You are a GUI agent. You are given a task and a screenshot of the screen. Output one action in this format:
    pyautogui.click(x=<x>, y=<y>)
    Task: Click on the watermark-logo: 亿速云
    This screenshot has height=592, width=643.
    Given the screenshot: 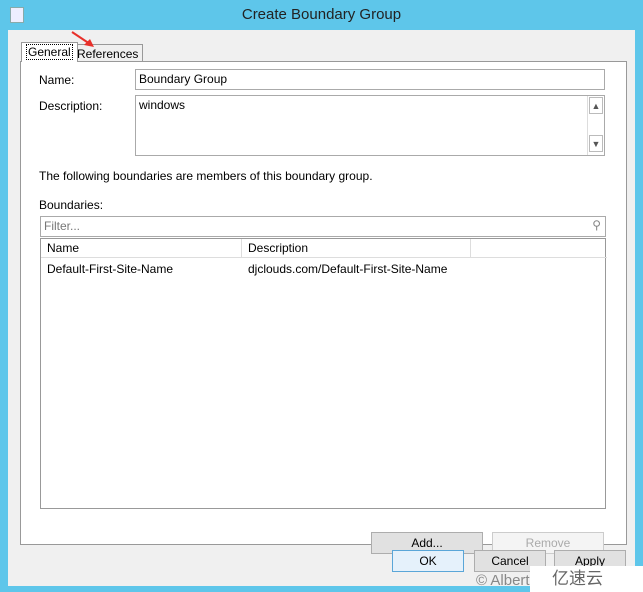 What is the action you would take?
    pyautogui.click(x=586, y=579)
    